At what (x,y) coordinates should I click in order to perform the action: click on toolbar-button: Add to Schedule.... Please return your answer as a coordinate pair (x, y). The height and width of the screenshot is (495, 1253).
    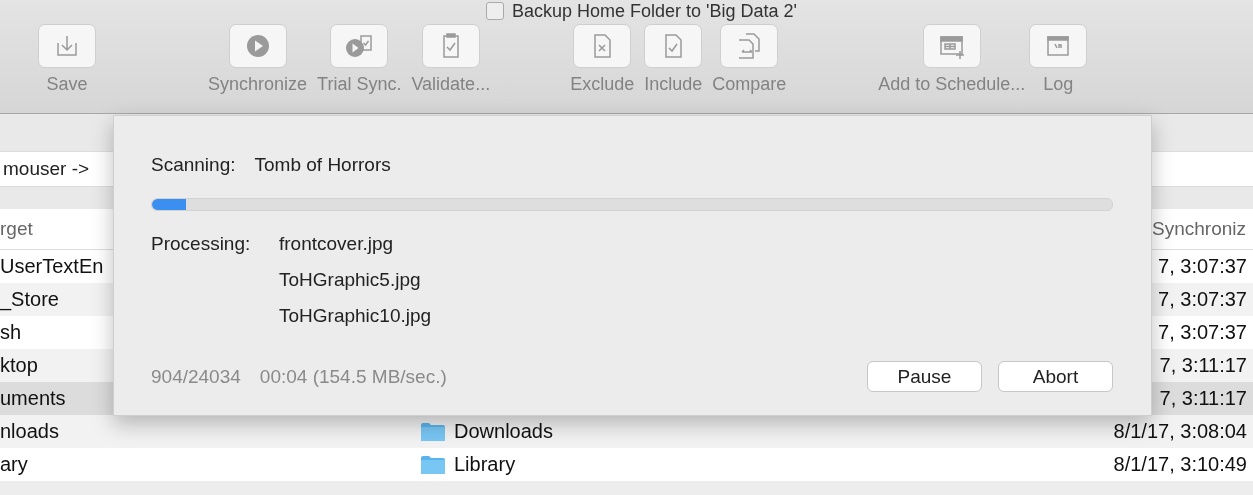
    Looking at the image, I should click on (952, 59).